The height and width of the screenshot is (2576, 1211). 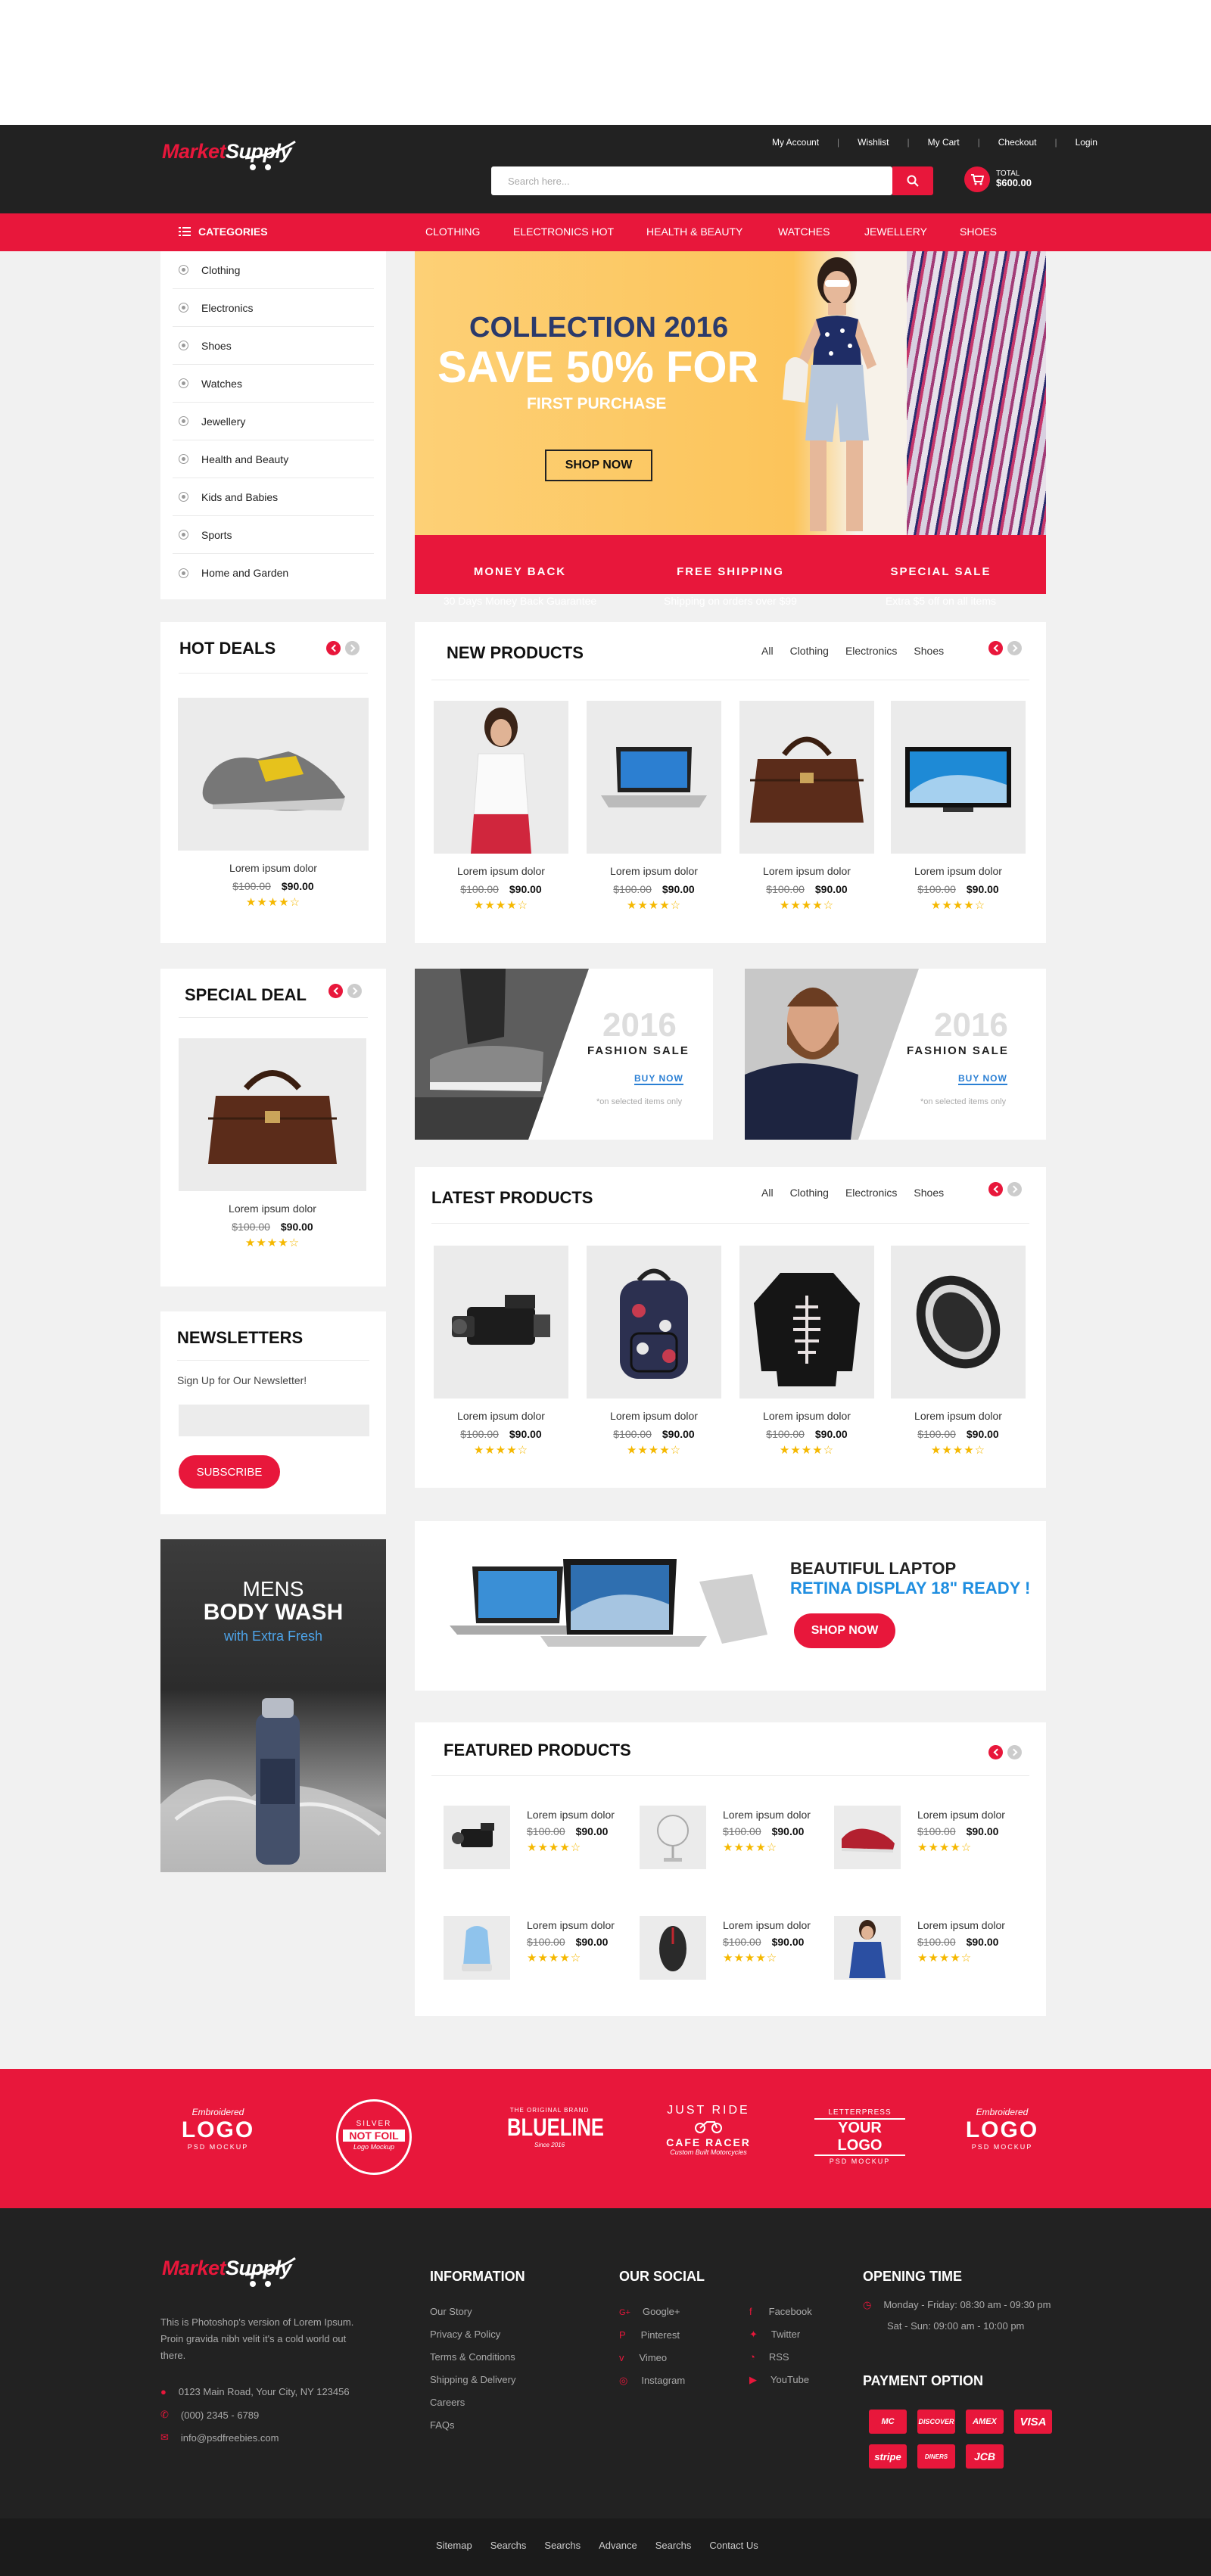 What do you see at coordinates (473, 2380) in the screenshot?
I see `link-shipping: Shipping & Delivery` at bounding box center [473, 2380].